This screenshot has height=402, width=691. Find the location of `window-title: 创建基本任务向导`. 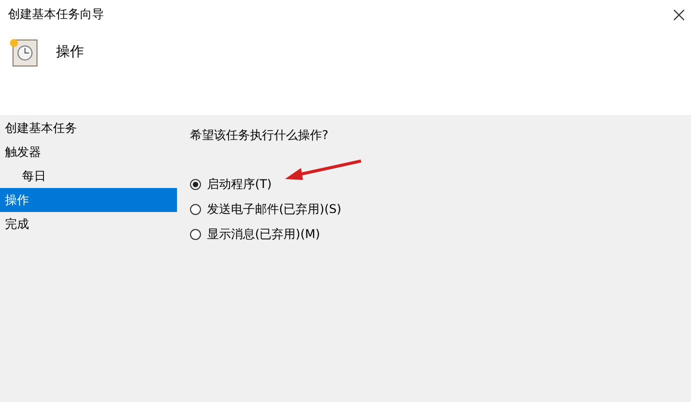

window-title: 创建基本任务向导 is located at coordinates (56, 14).